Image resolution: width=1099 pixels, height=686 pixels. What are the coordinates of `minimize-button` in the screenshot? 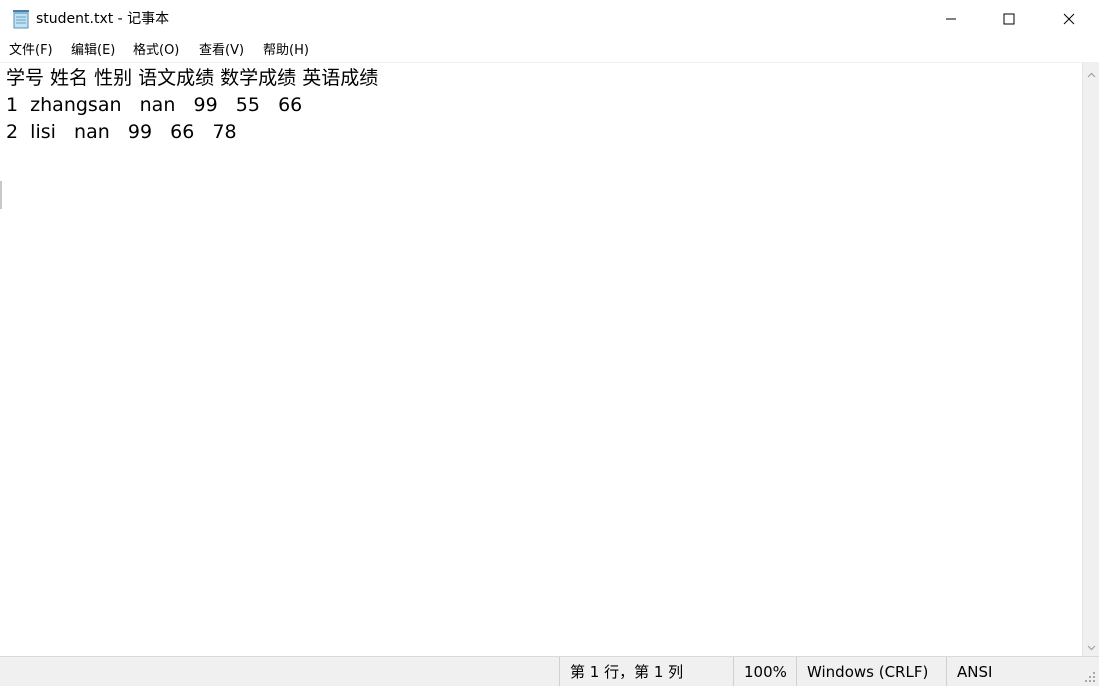 It's located at (951, 19).